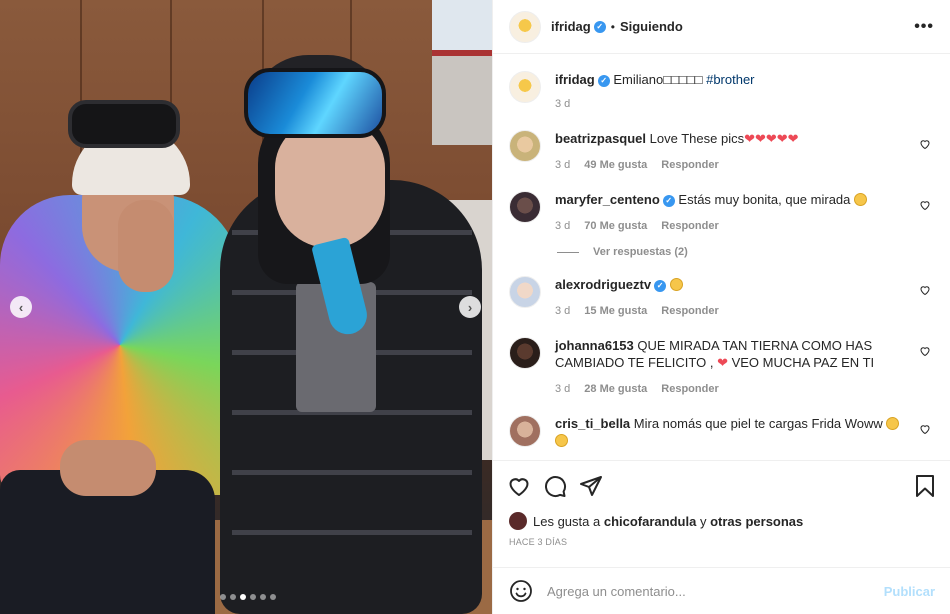  I want to click on replies-divider, so click(568, 252).